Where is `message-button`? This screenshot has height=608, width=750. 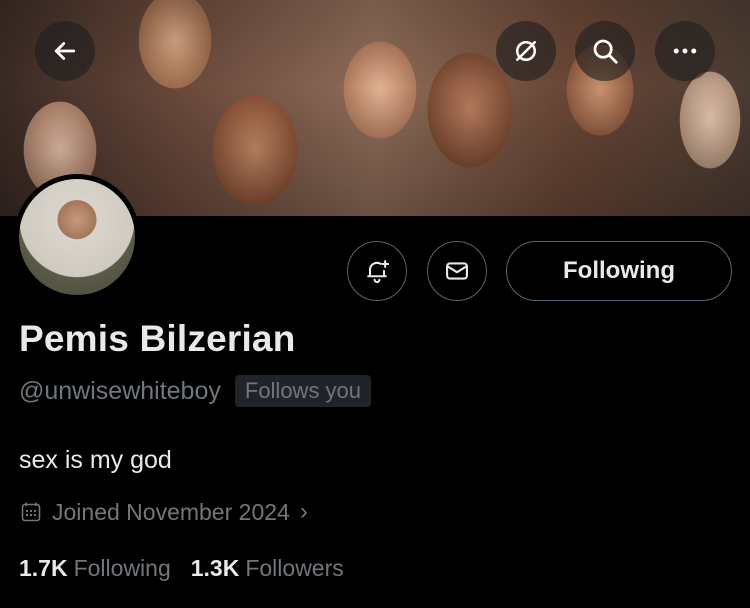
message-button is located at coordinates (457, 271).